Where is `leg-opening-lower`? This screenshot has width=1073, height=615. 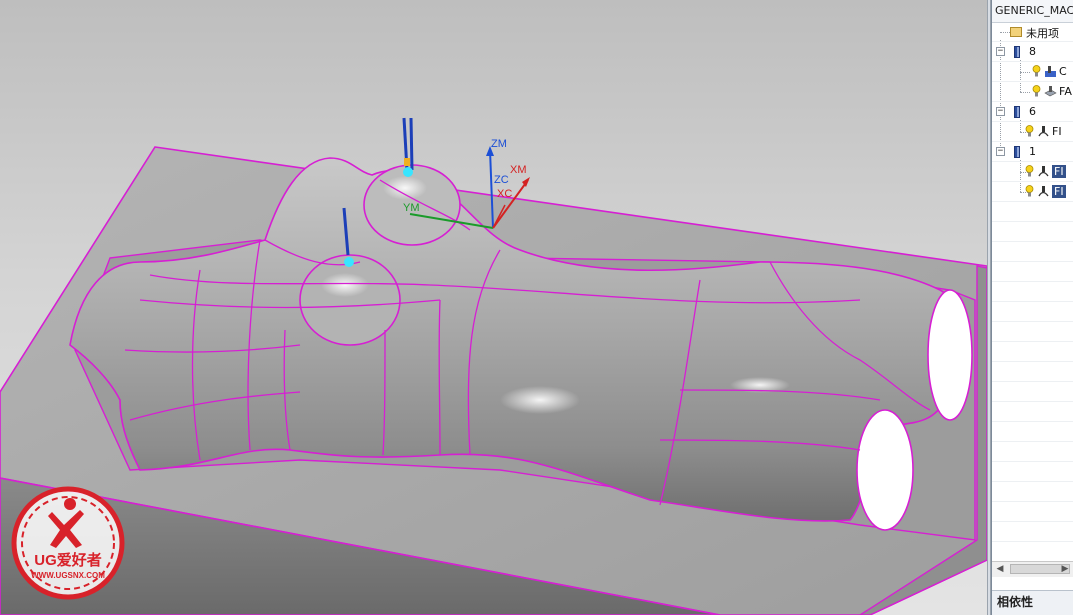
leg-opening-lower is located at coordinates (885, 470).